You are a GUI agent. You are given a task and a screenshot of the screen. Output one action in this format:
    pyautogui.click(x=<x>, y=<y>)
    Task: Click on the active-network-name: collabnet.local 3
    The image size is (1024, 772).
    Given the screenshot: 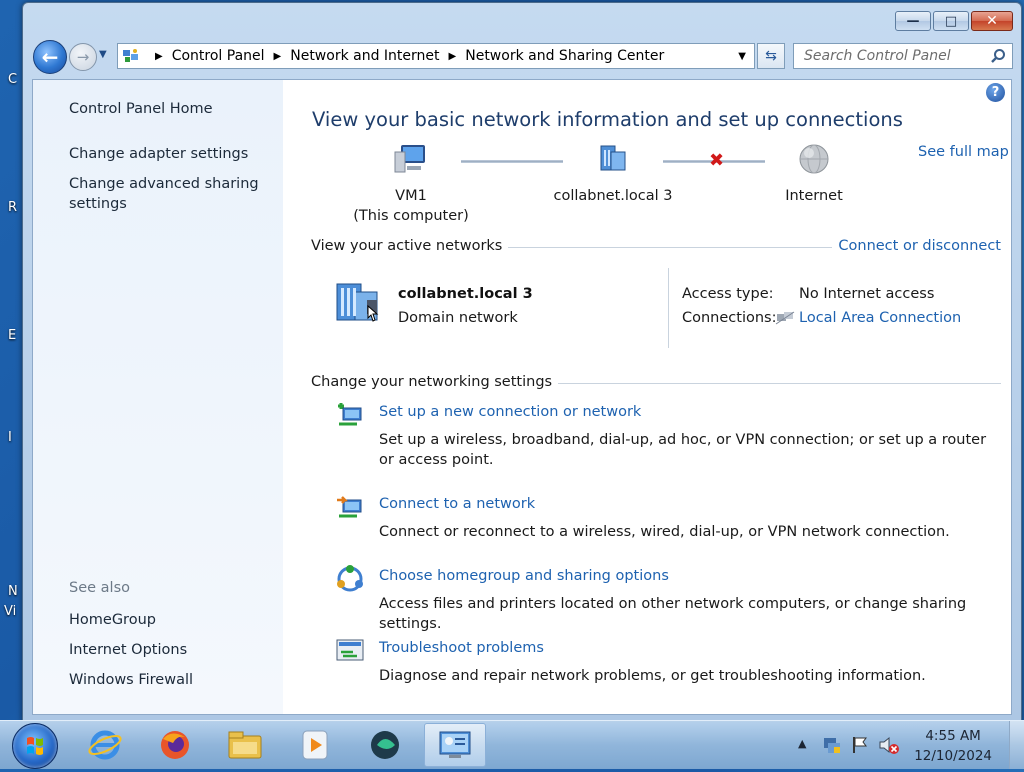 What is the action you would take?
    pyautogui.click(x=465, y=294)
    